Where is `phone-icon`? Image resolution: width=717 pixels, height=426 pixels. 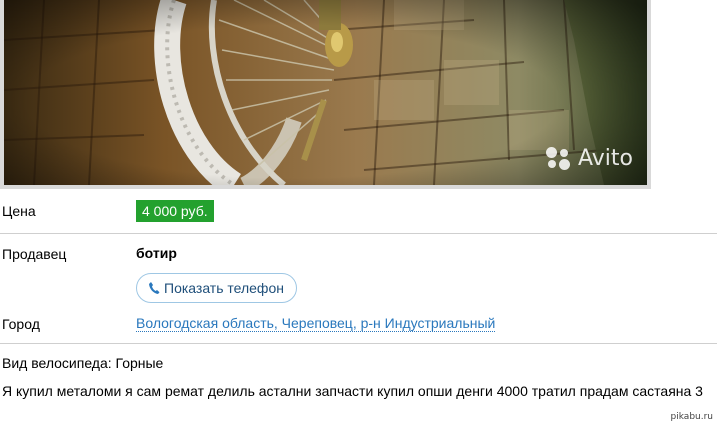 phone-icon is located at coordinates (154, 288).